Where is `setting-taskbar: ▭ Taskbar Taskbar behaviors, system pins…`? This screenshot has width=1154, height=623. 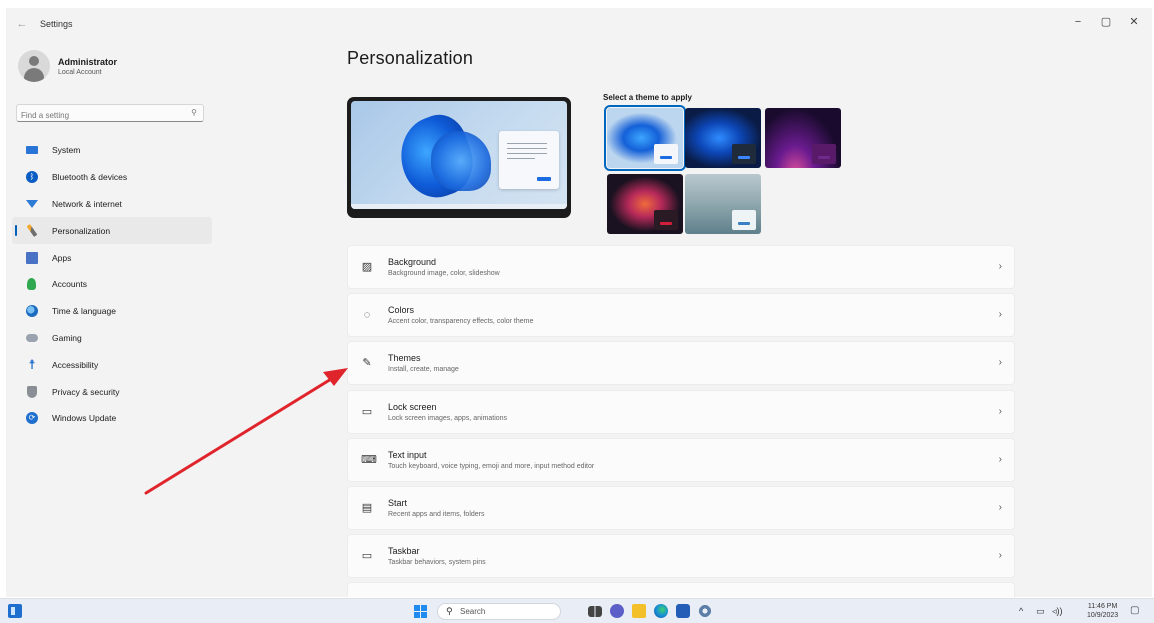 setting-taskbar: ▭ Taskbar Taskbar behaviors, system pins… is located at coordinates (681, 556).